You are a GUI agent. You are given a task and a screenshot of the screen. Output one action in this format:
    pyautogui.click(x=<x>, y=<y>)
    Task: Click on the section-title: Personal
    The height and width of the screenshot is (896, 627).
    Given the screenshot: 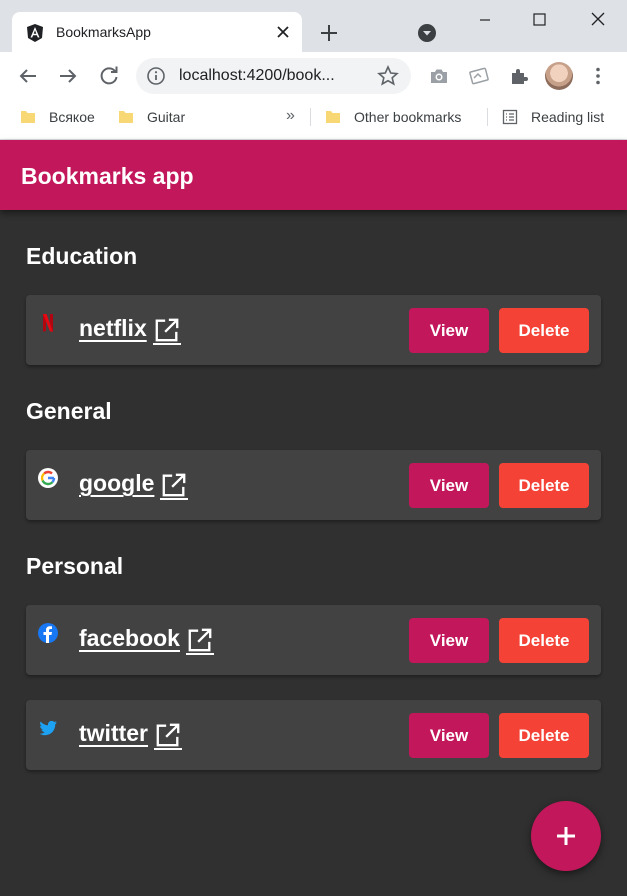 What is the action you would take?
    pyautogui.click(x=75, y=566)
    